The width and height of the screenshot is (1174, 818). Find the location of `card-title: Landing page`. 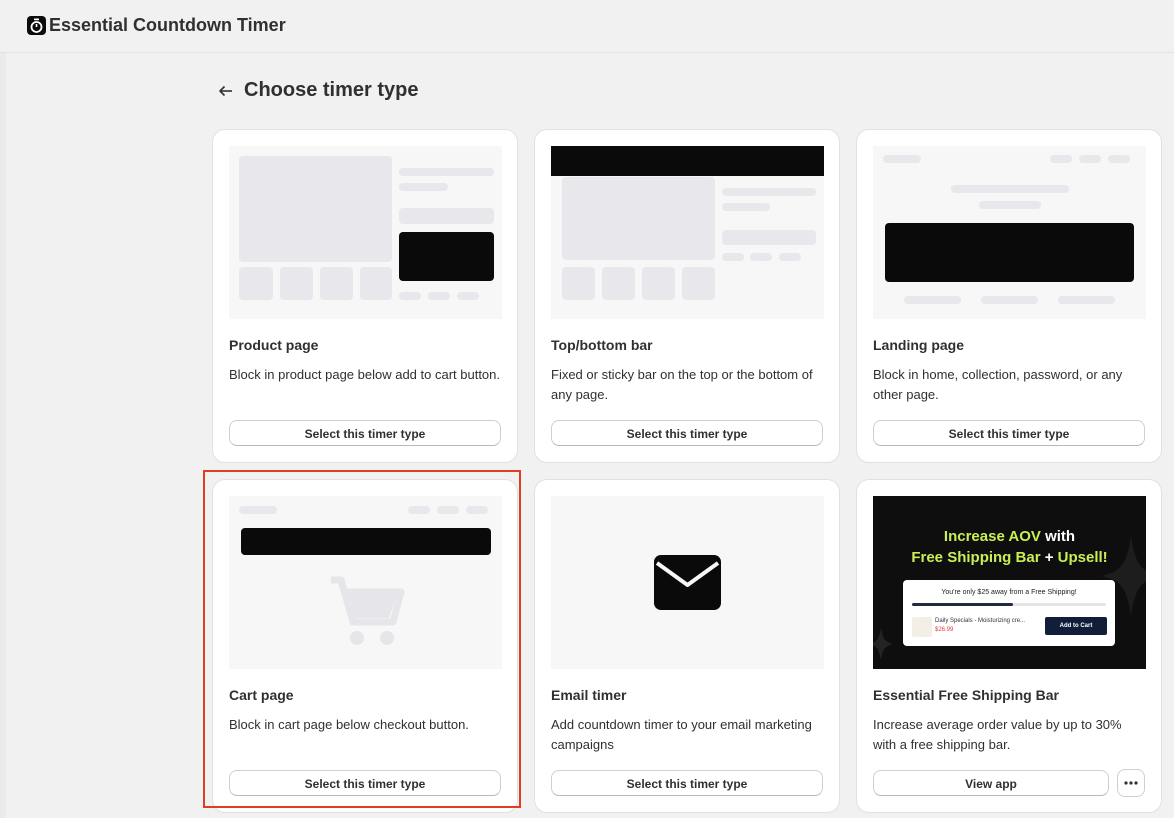

card-title: Landing page is located at coordinates (918, 345).